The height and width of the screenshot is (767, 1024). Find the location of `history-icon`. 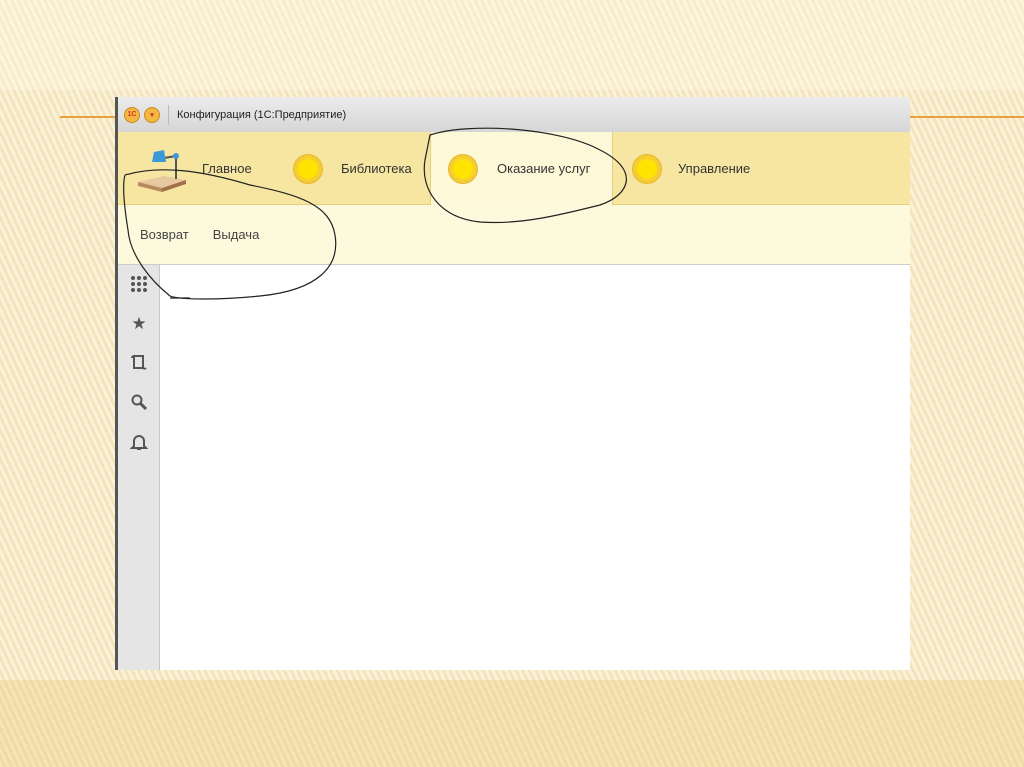

history-icon is located at coordinates (139, 363).